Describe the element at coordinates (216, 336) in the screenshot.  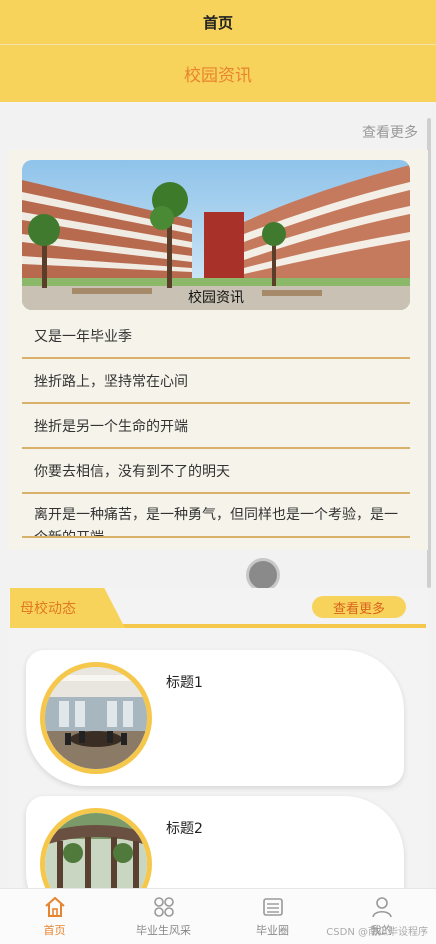
I see `news-item: 又是一年毕业季` at that location.